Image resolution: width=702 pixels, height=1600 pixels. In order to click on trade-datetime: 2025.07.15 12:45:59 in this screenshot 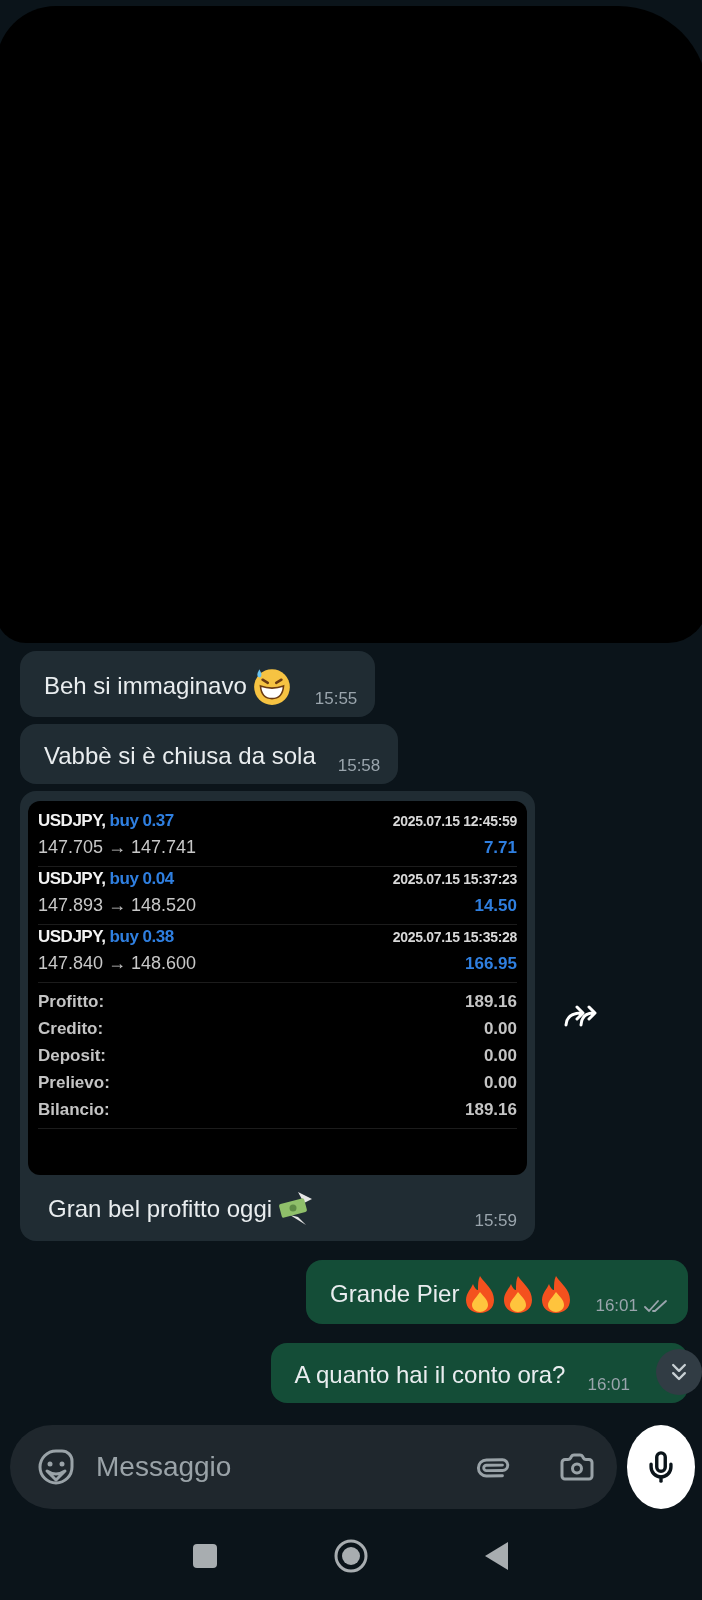, I will do `click(454, 820)`.